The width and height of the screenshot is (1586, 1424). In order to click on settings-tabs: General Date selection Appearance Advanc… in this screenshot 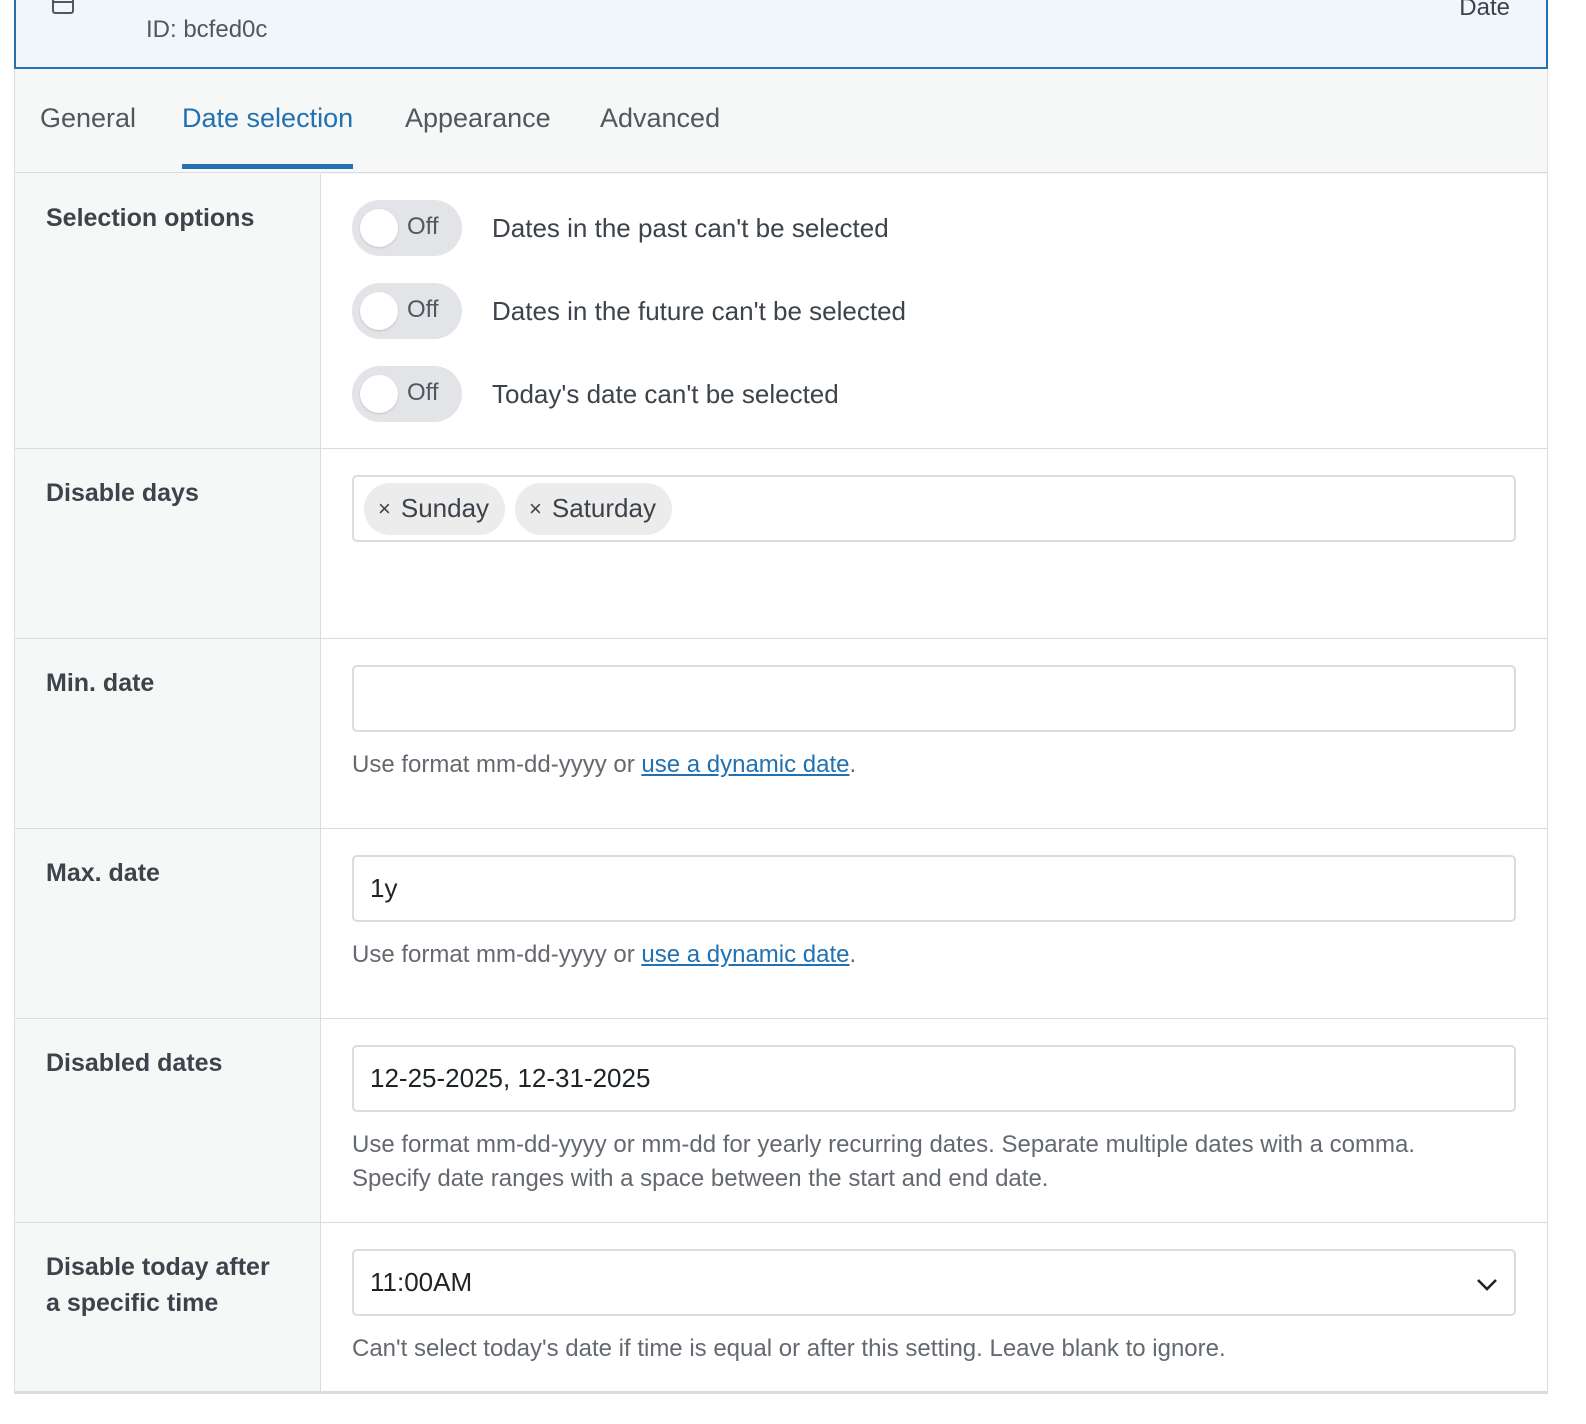, I will do `click(781, 121)`.